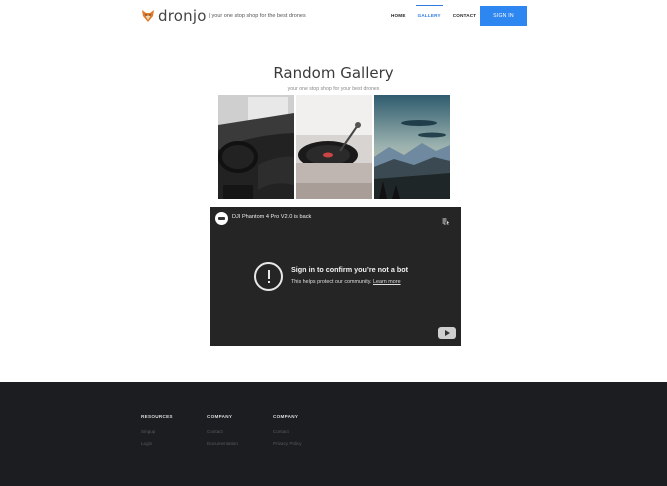 This screenshot has height=486, width=667. I want to click on nav-home: HOME, so click(398, 13).